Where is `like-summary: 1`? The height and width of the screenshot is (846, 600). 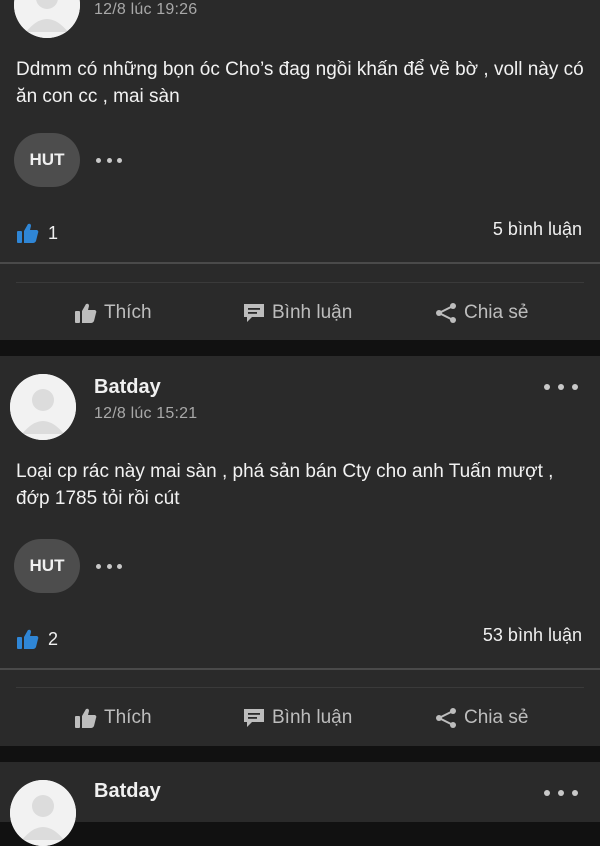
like-summary: 1 is located at coordinates (37, 233).